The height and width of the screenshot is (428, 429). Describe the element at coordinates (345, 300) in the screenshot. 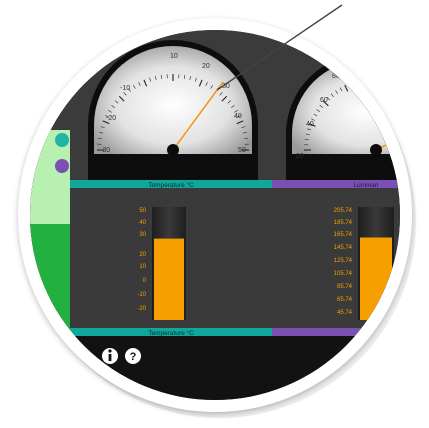

I see `meter-scale-label: 65.74` at that location.